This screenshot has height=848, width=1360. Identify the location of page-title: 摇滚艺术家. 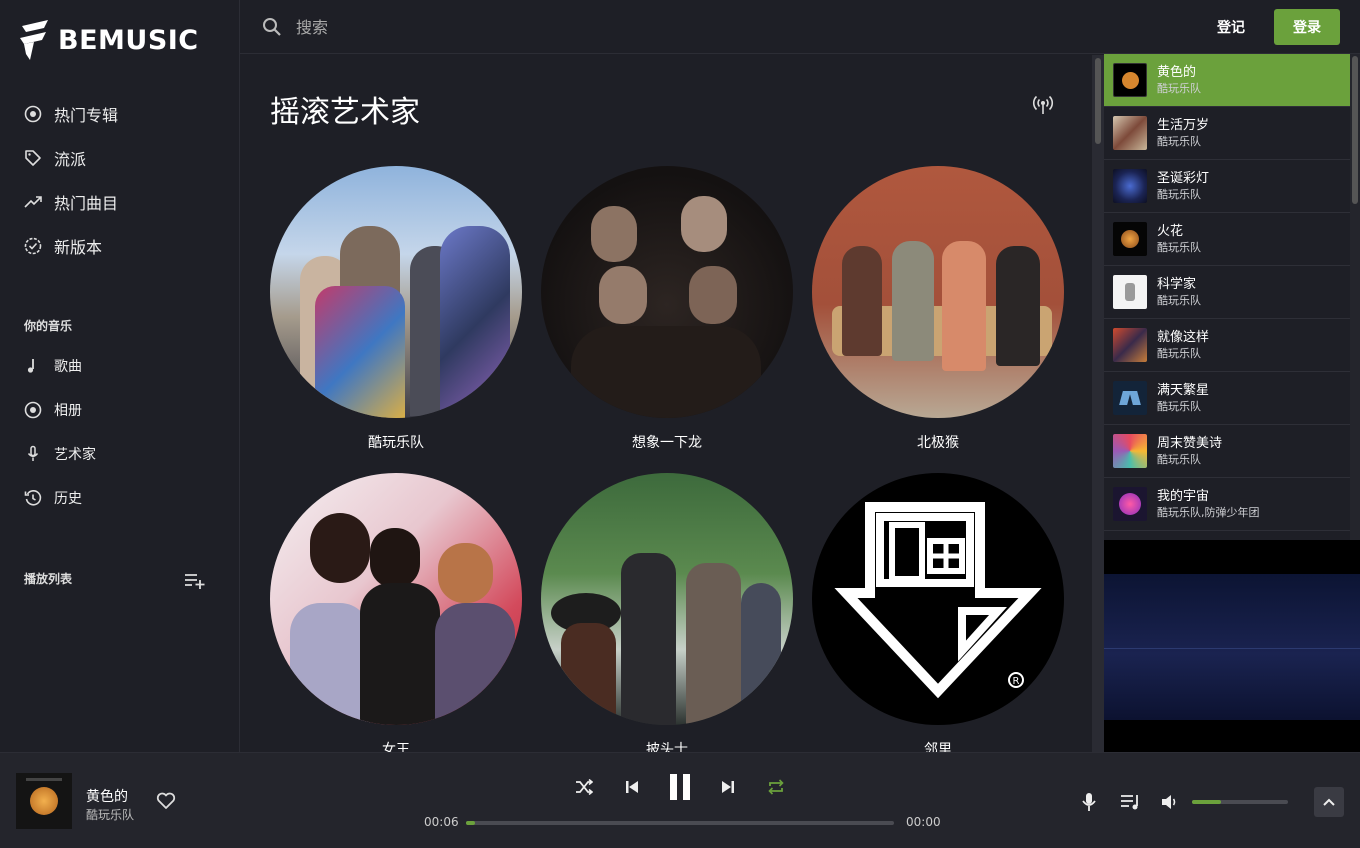
(345, 112).